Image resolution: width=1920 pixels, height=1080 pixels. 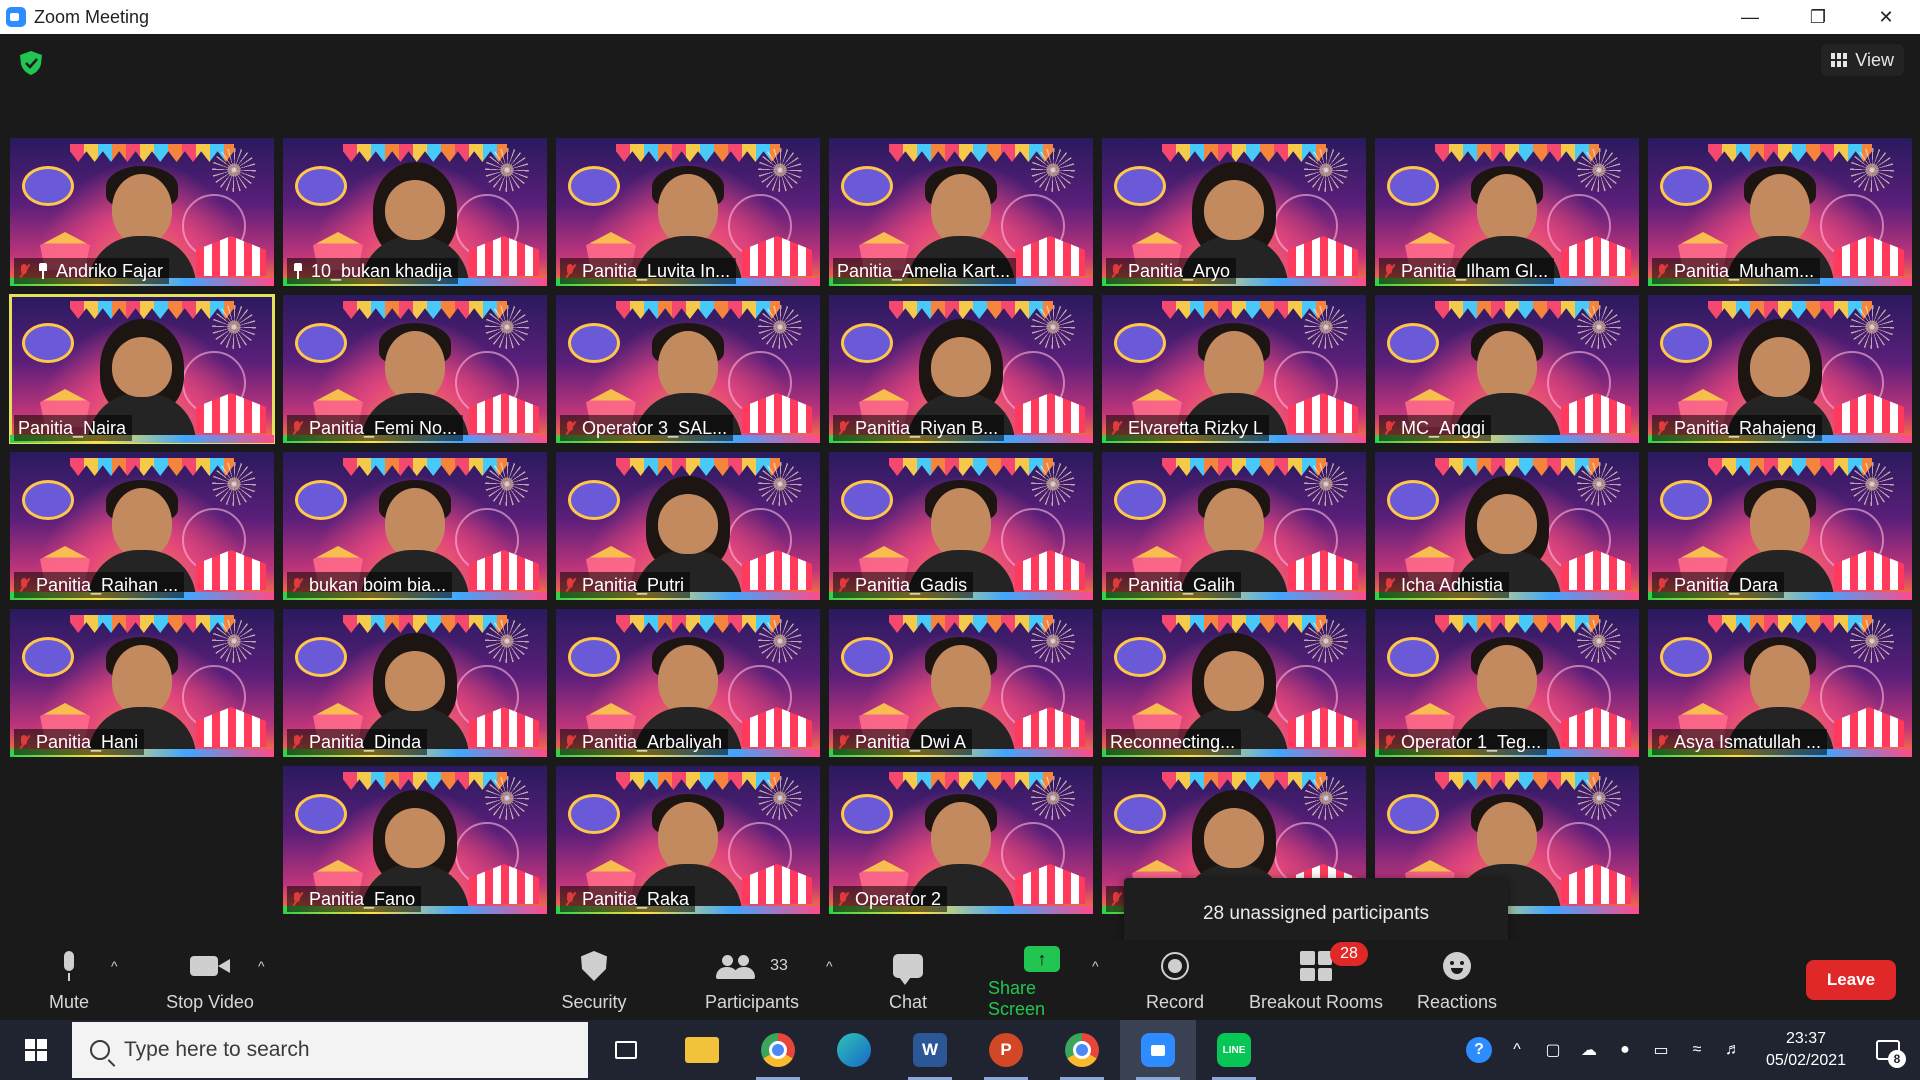 I want to click on participant-name: Icha Adhistia, so click(x=1452, y=584).